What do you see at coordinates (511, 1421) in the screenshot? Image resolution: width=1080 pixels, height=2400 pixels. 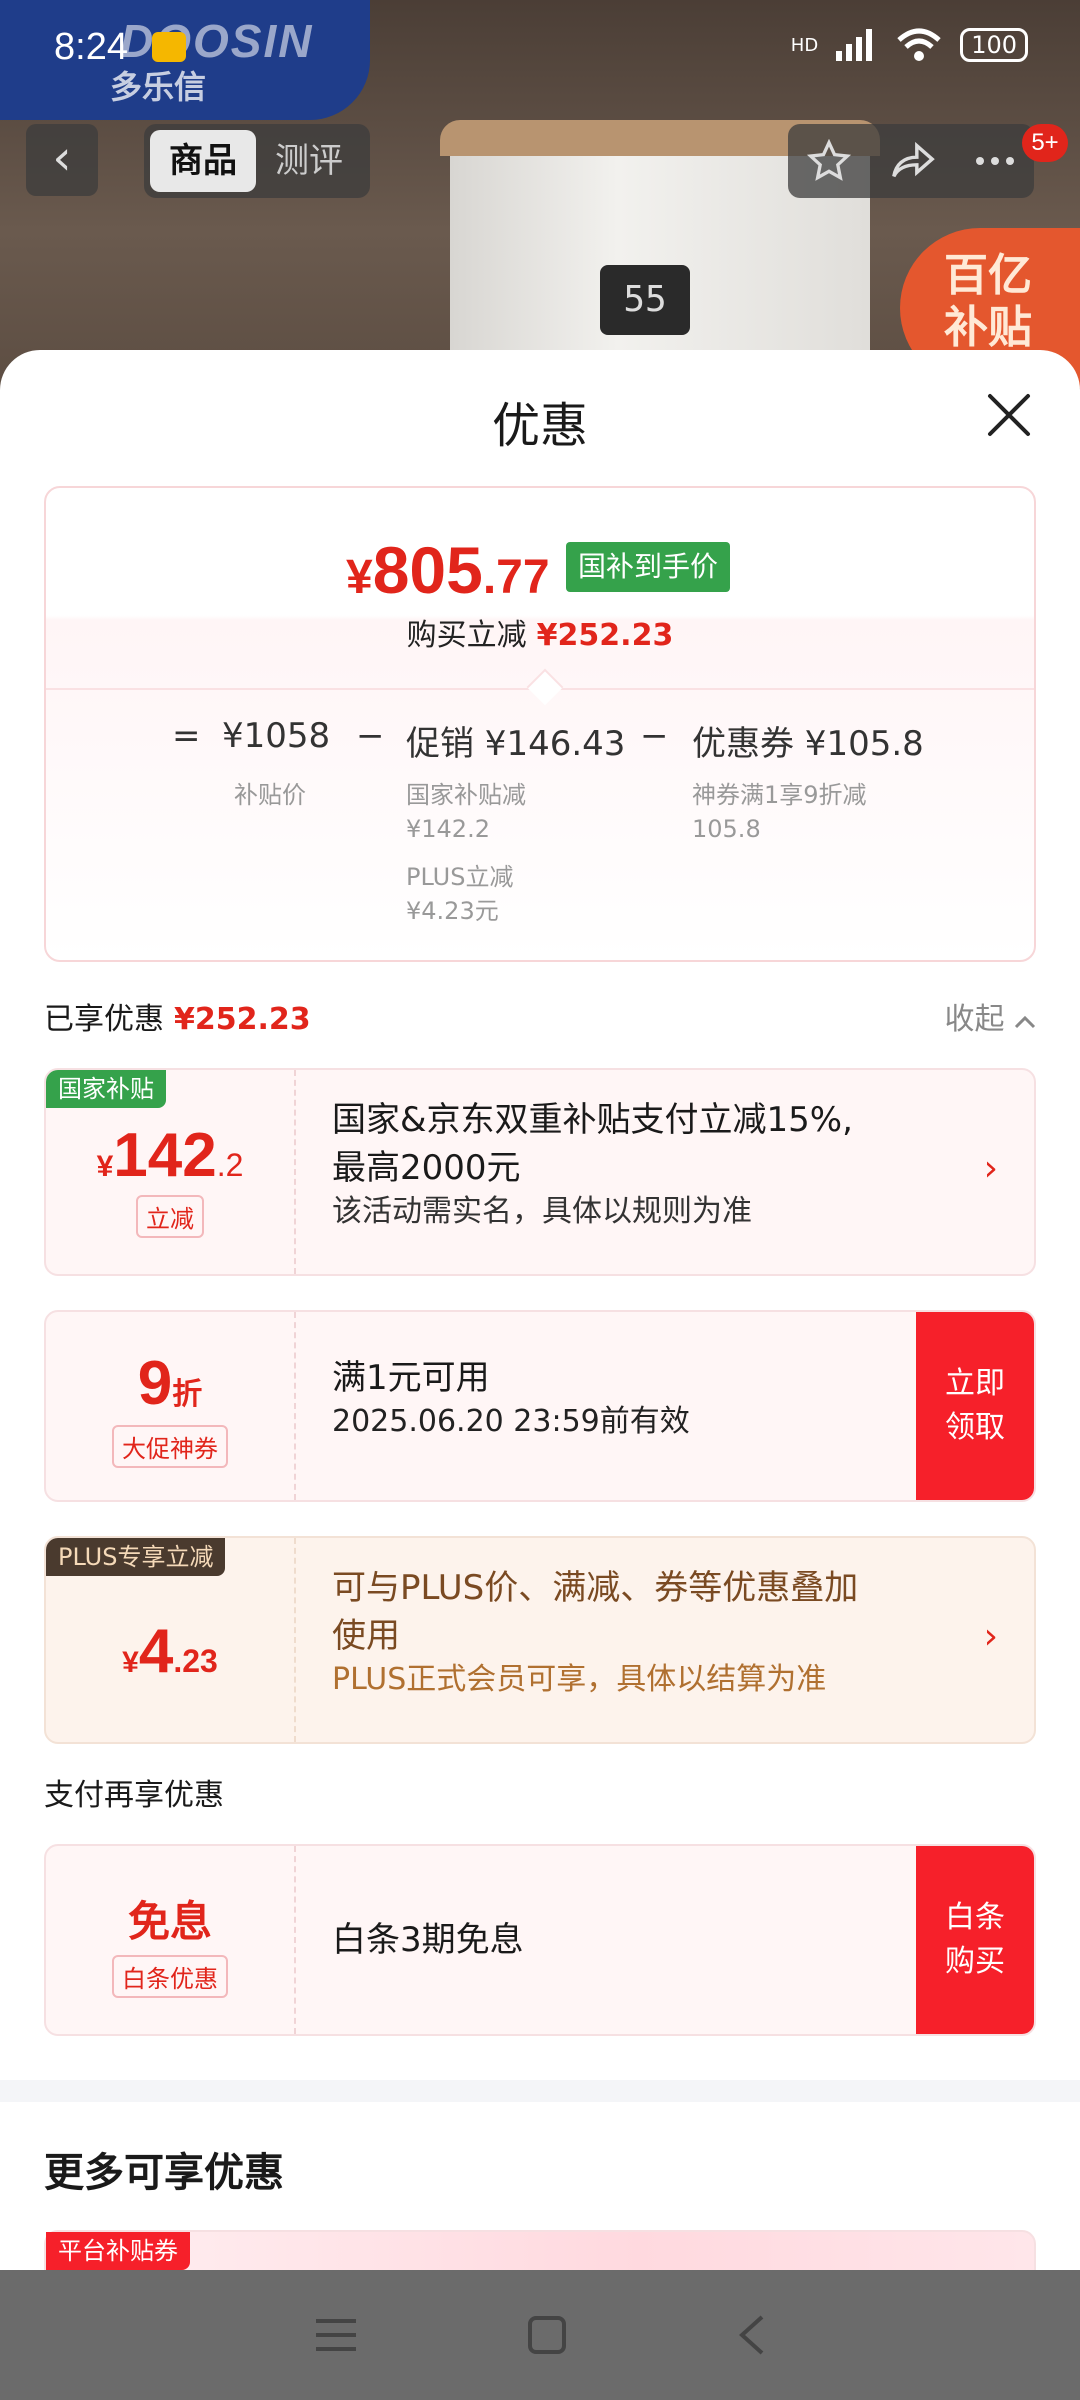 I see `coupon-expiry: 2025.06.20 23:59前有效` at bounding box center [511, 1421].